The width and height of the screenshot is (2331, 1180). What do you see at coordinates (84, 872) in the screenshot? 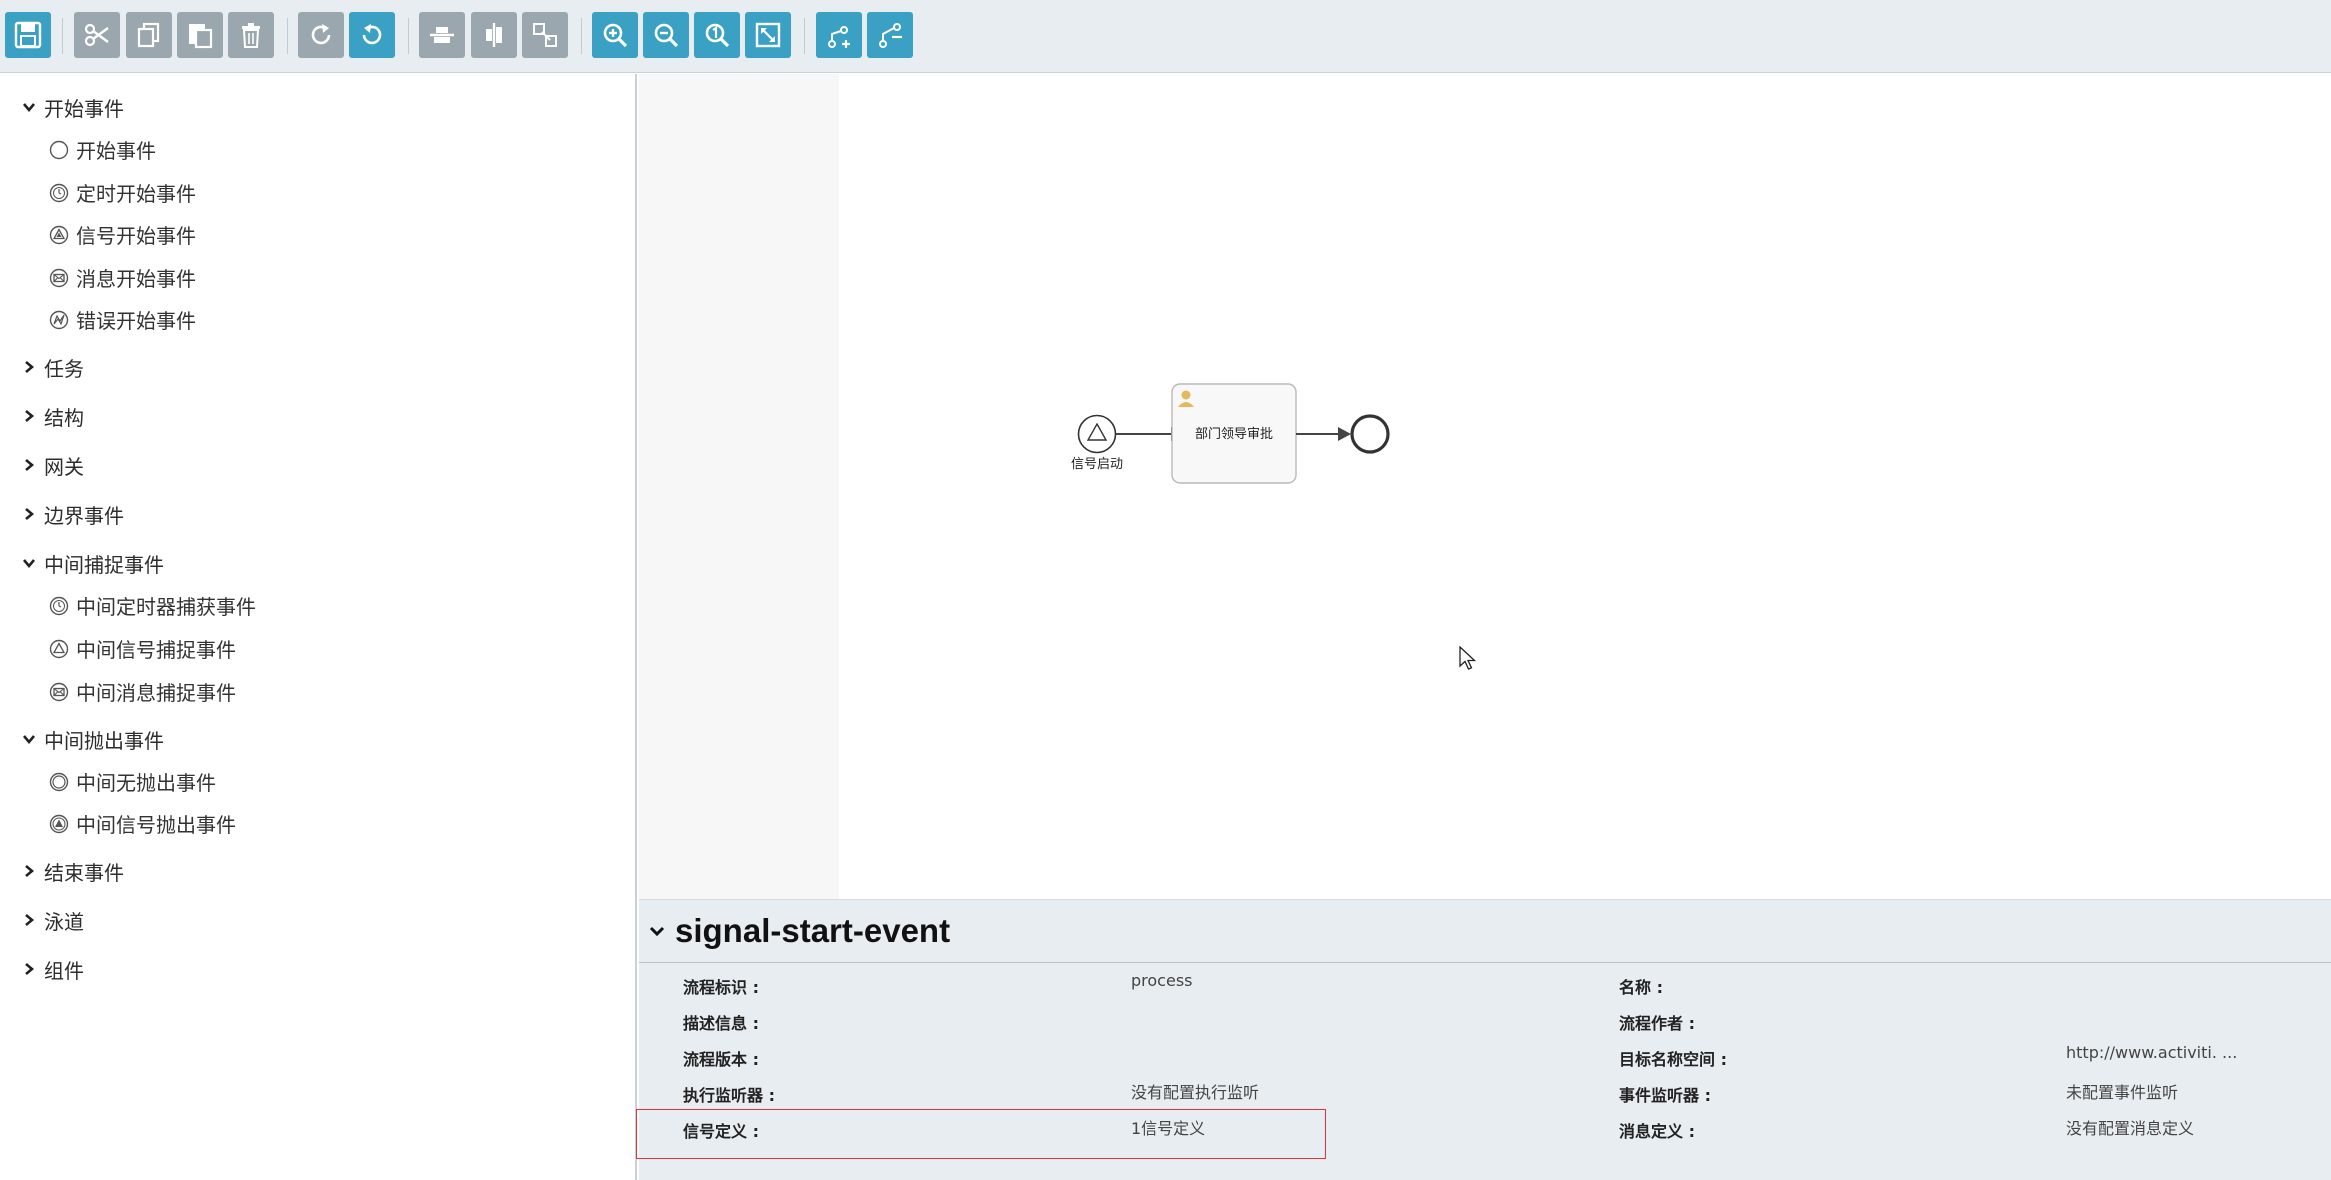
I see `palette-group-label: 结束事件` at bounding box center [84, 872].